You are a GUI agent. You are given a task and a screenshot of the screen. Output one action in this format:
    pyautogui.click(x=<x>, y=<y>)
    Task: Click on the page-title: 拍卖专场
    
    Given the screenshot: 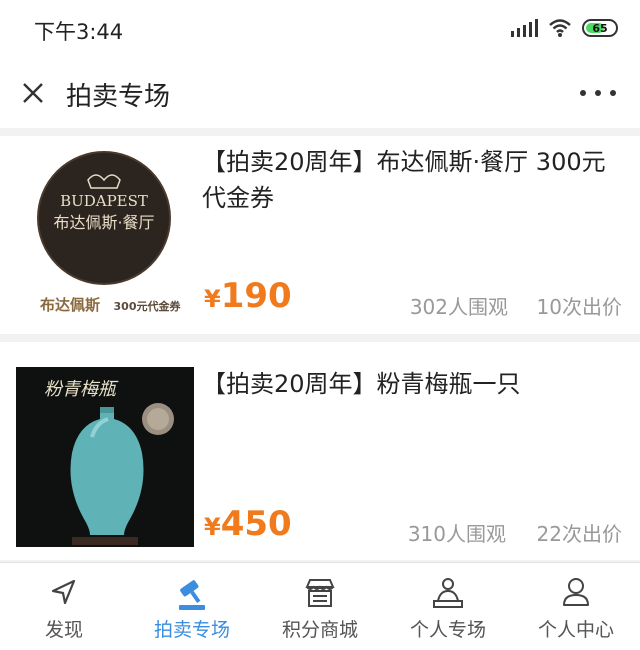 What is the action you would take?
    pyautogui.click(x=118, y=97)
    